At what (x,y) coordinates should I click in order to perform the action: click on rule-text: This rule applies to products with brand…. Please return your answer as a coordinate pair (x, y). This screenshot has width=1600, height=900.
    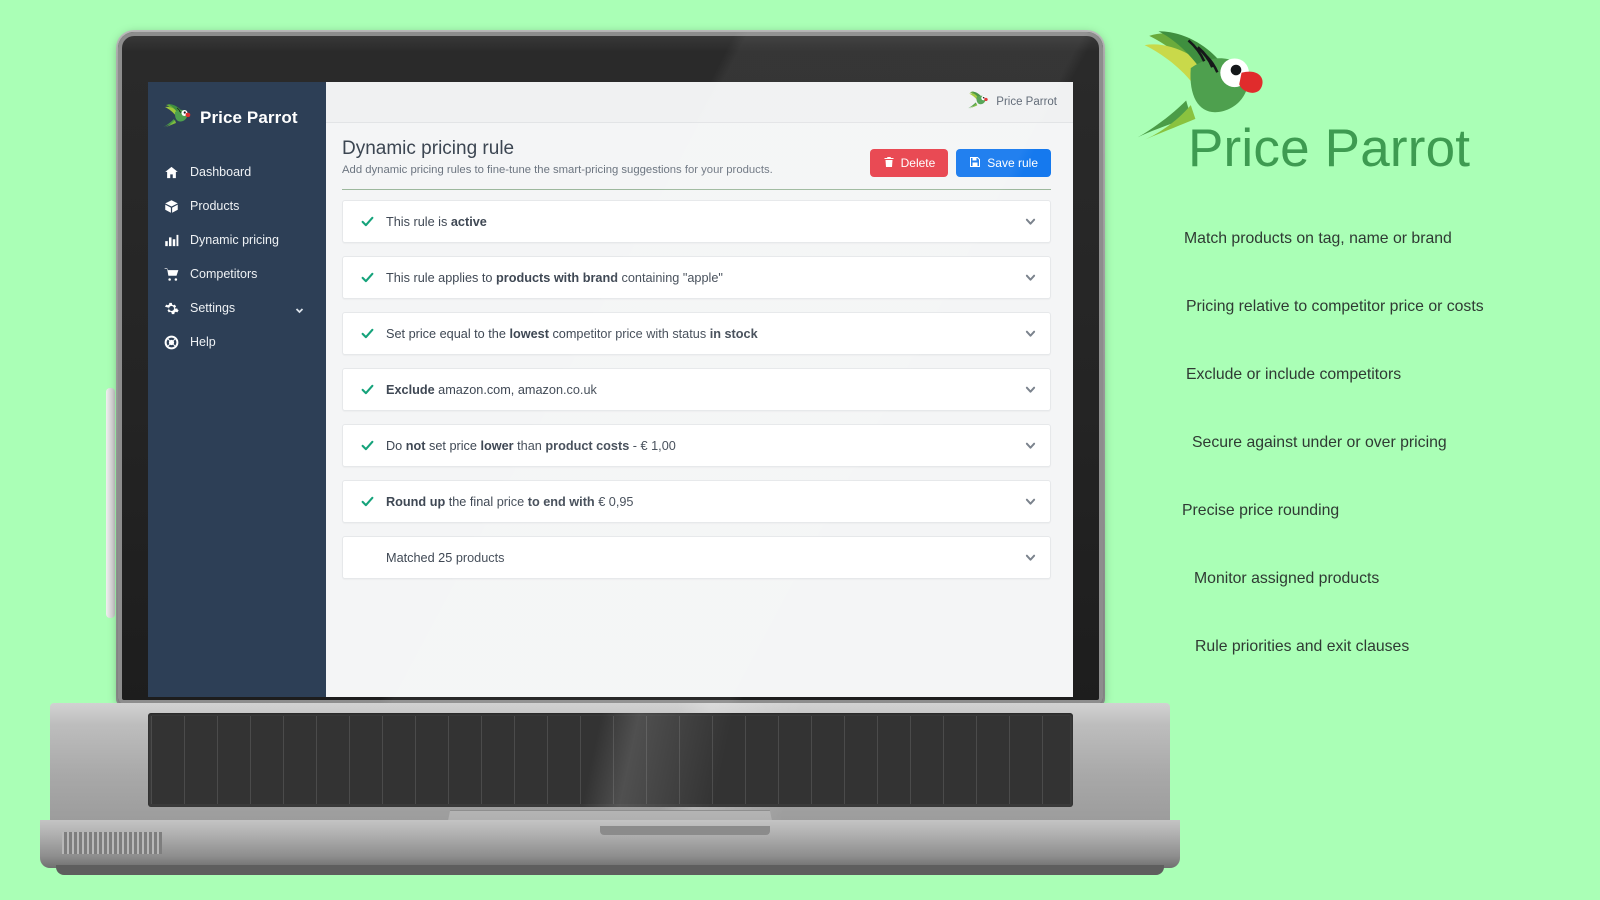
    Looking at the image, I should click on (554, 277).